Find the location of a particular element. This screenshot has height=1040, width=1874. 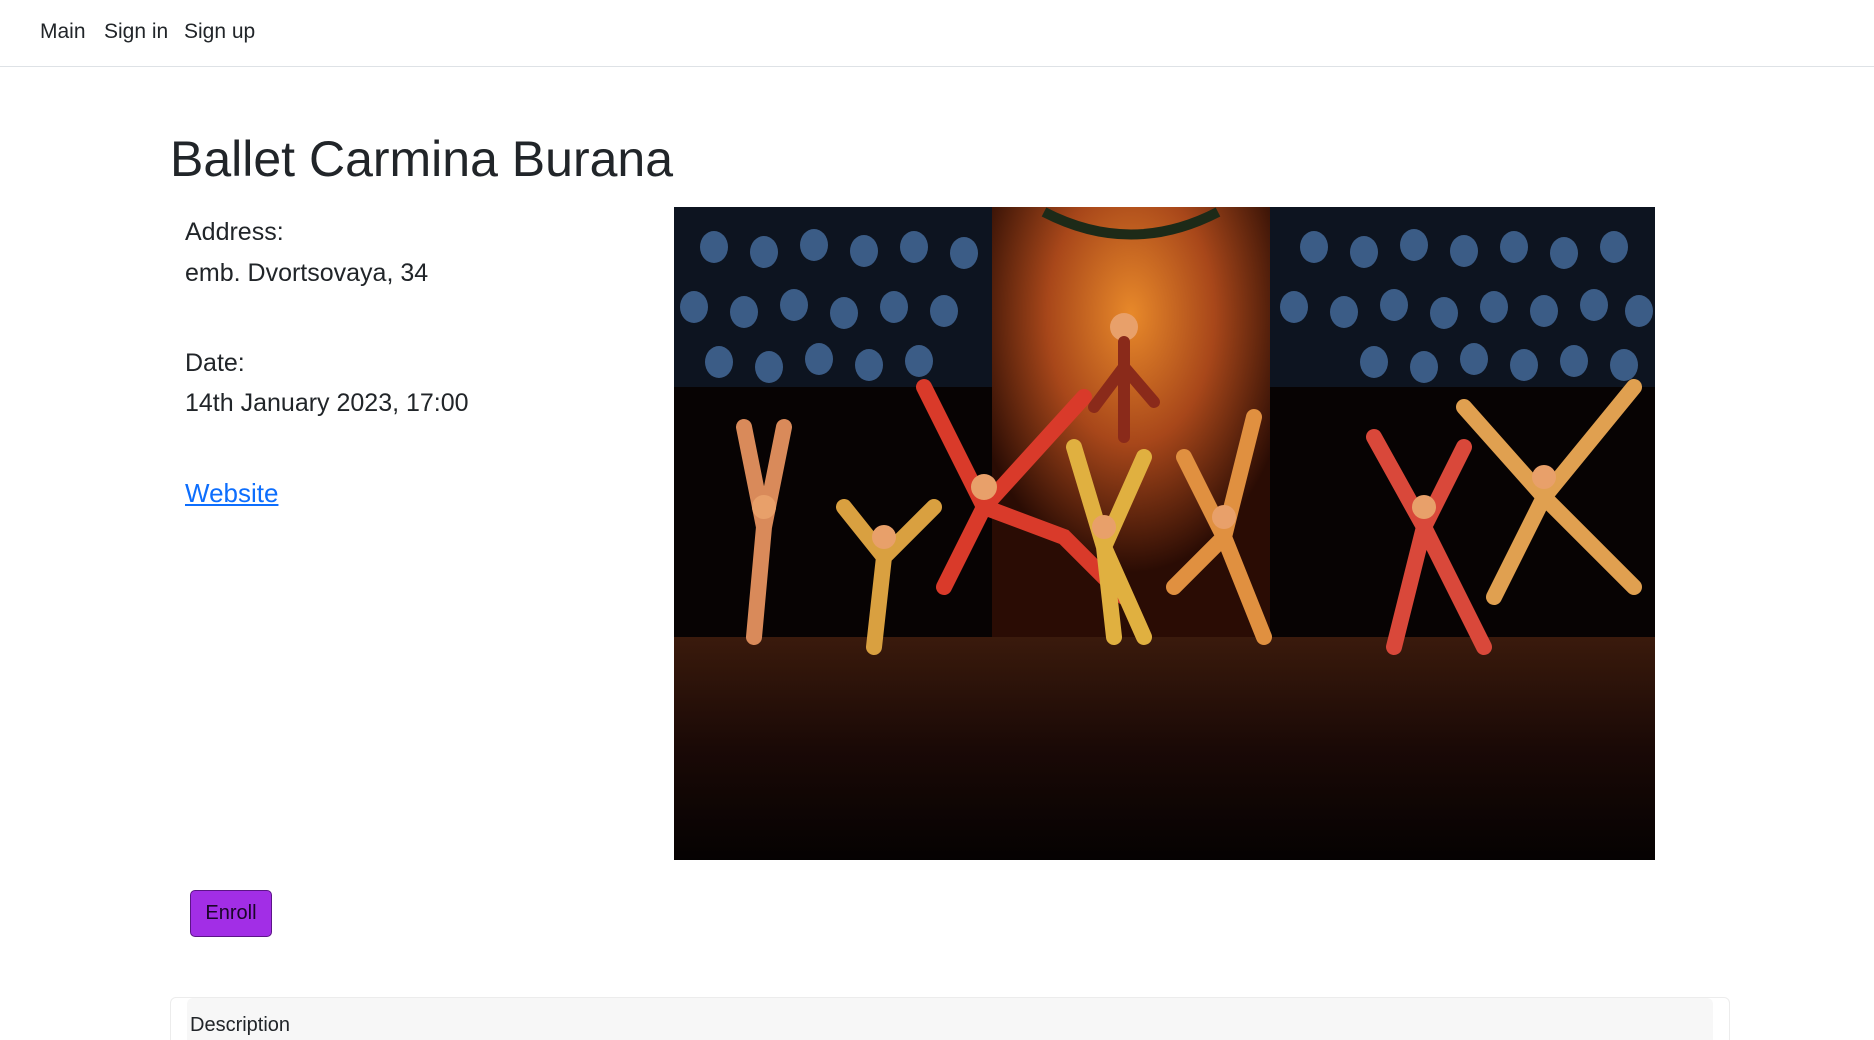

enroll-button: Enroll is located at coordinates (231, 913).